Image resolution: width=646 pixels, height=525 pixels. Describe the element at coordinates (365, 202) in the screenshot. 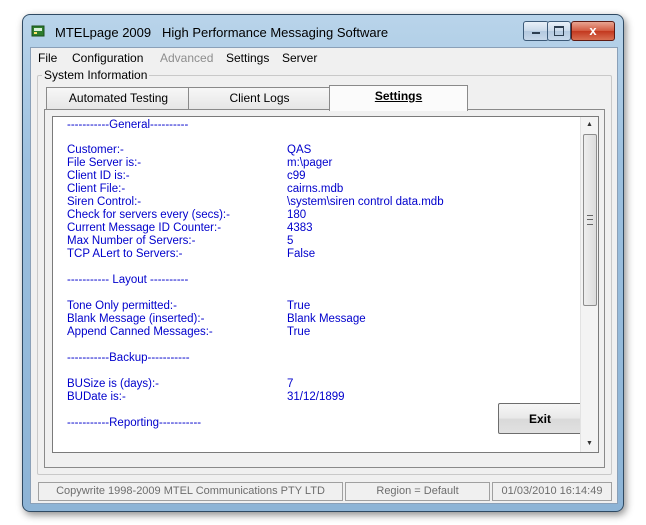

I see `siren-control-value: \system\siren control data.mdb` at that location.